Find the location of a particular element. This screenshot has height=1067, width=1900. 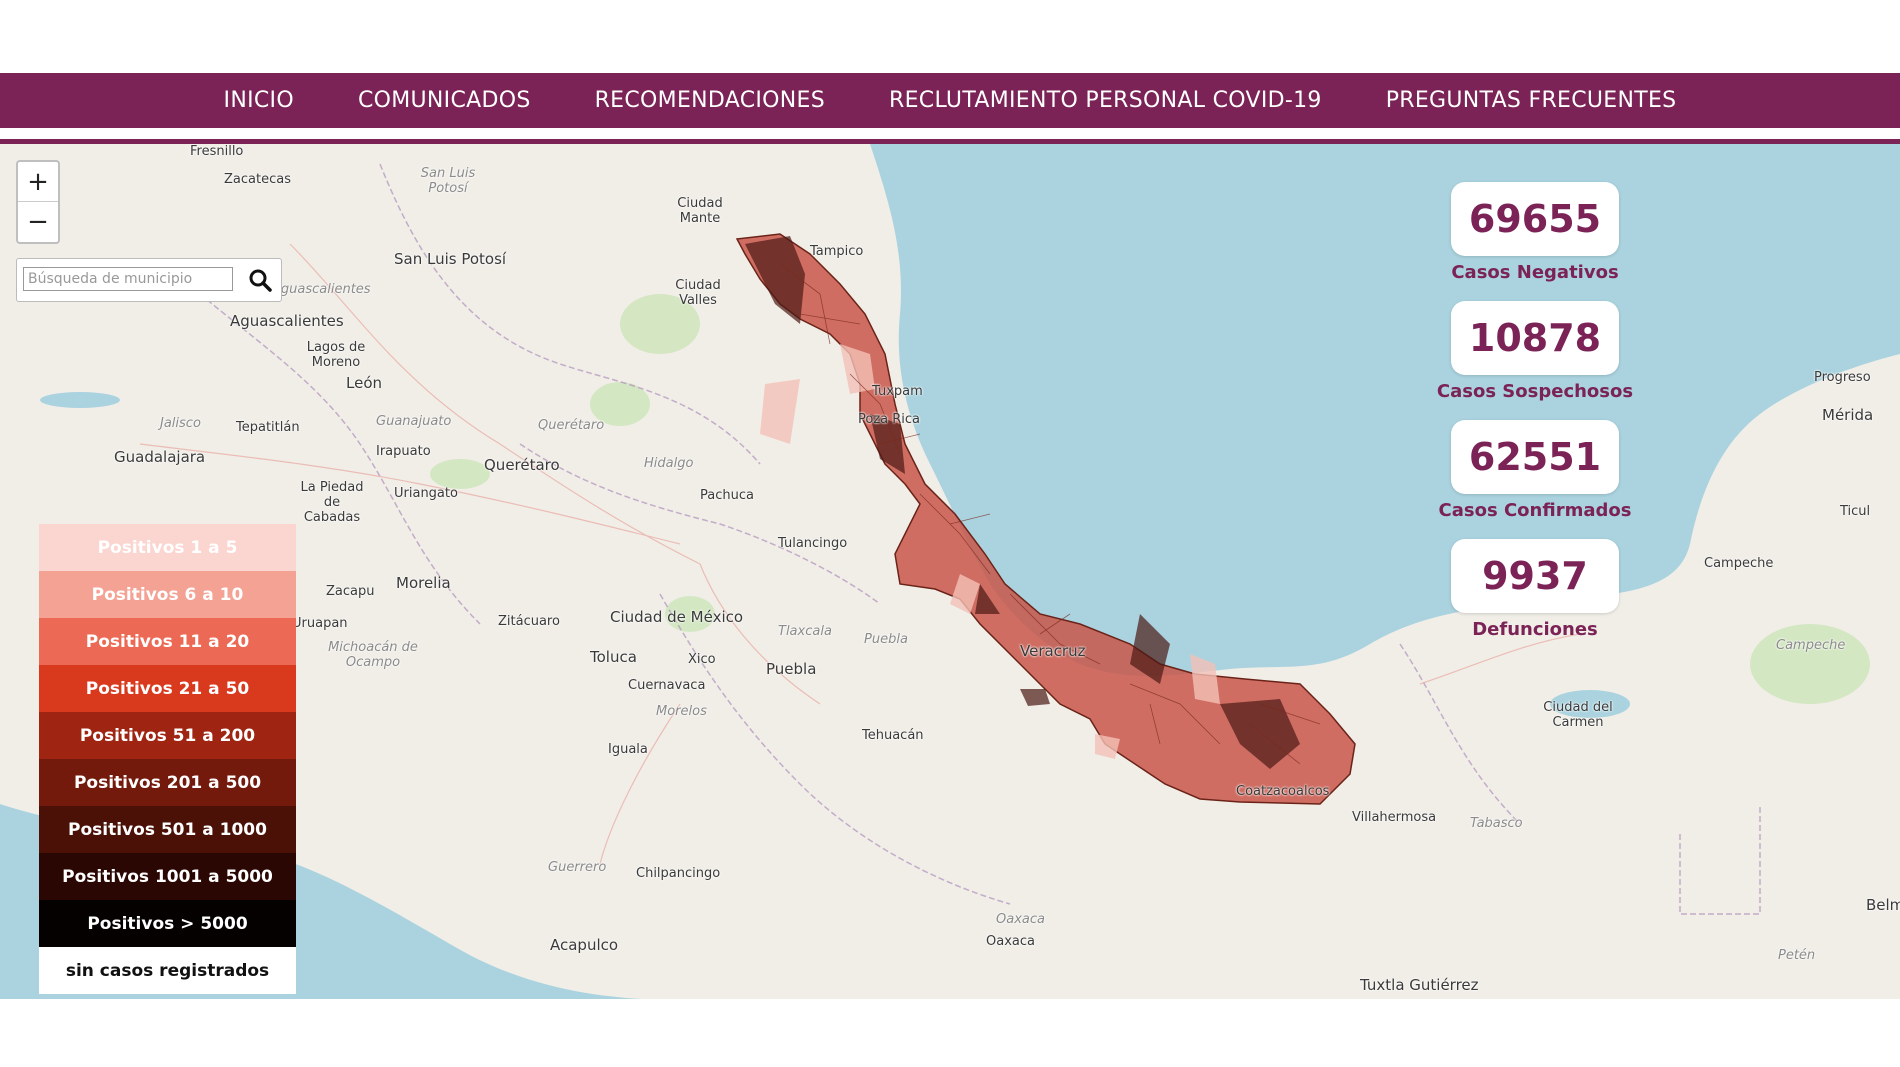

place-label: Lagos de Moreno is located at coordinates (336, 355).